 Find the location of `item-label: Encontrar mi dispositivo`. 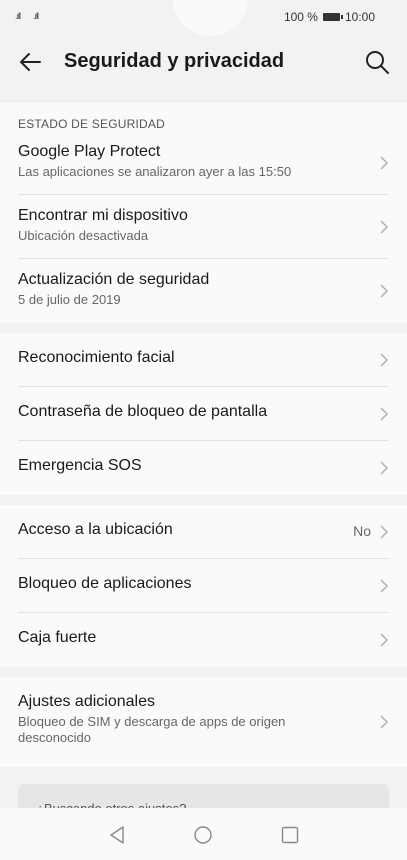

item-label: Encontrar mi dispositivo is located at coordinates (103, 215).